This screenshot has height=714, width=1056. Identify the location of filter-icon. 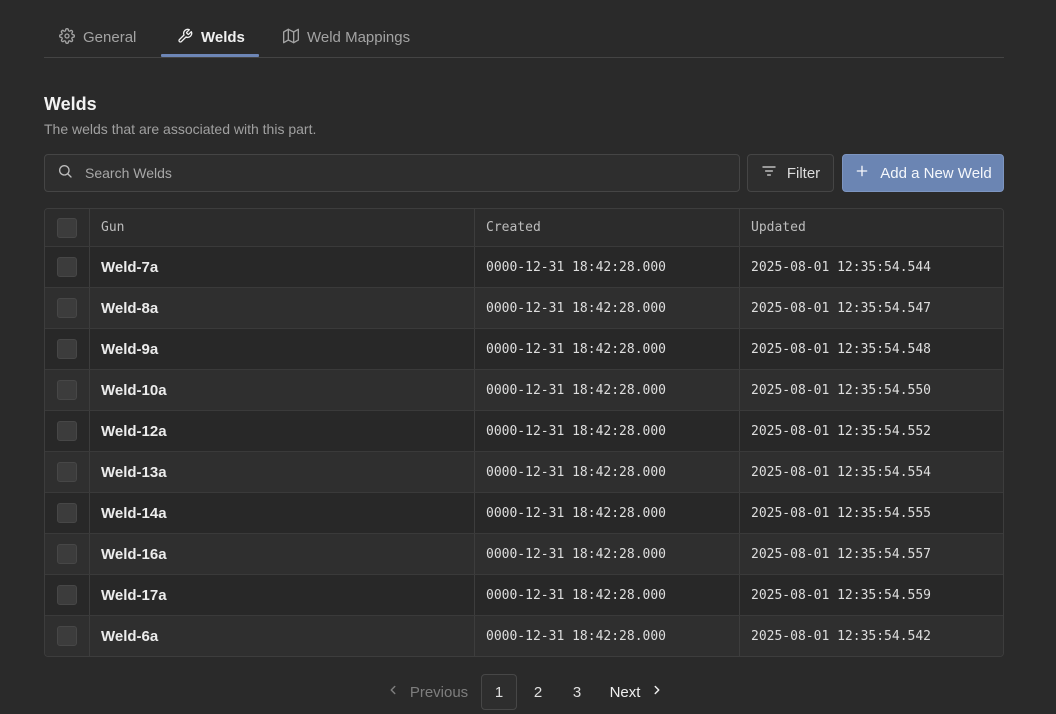
(769, 173).